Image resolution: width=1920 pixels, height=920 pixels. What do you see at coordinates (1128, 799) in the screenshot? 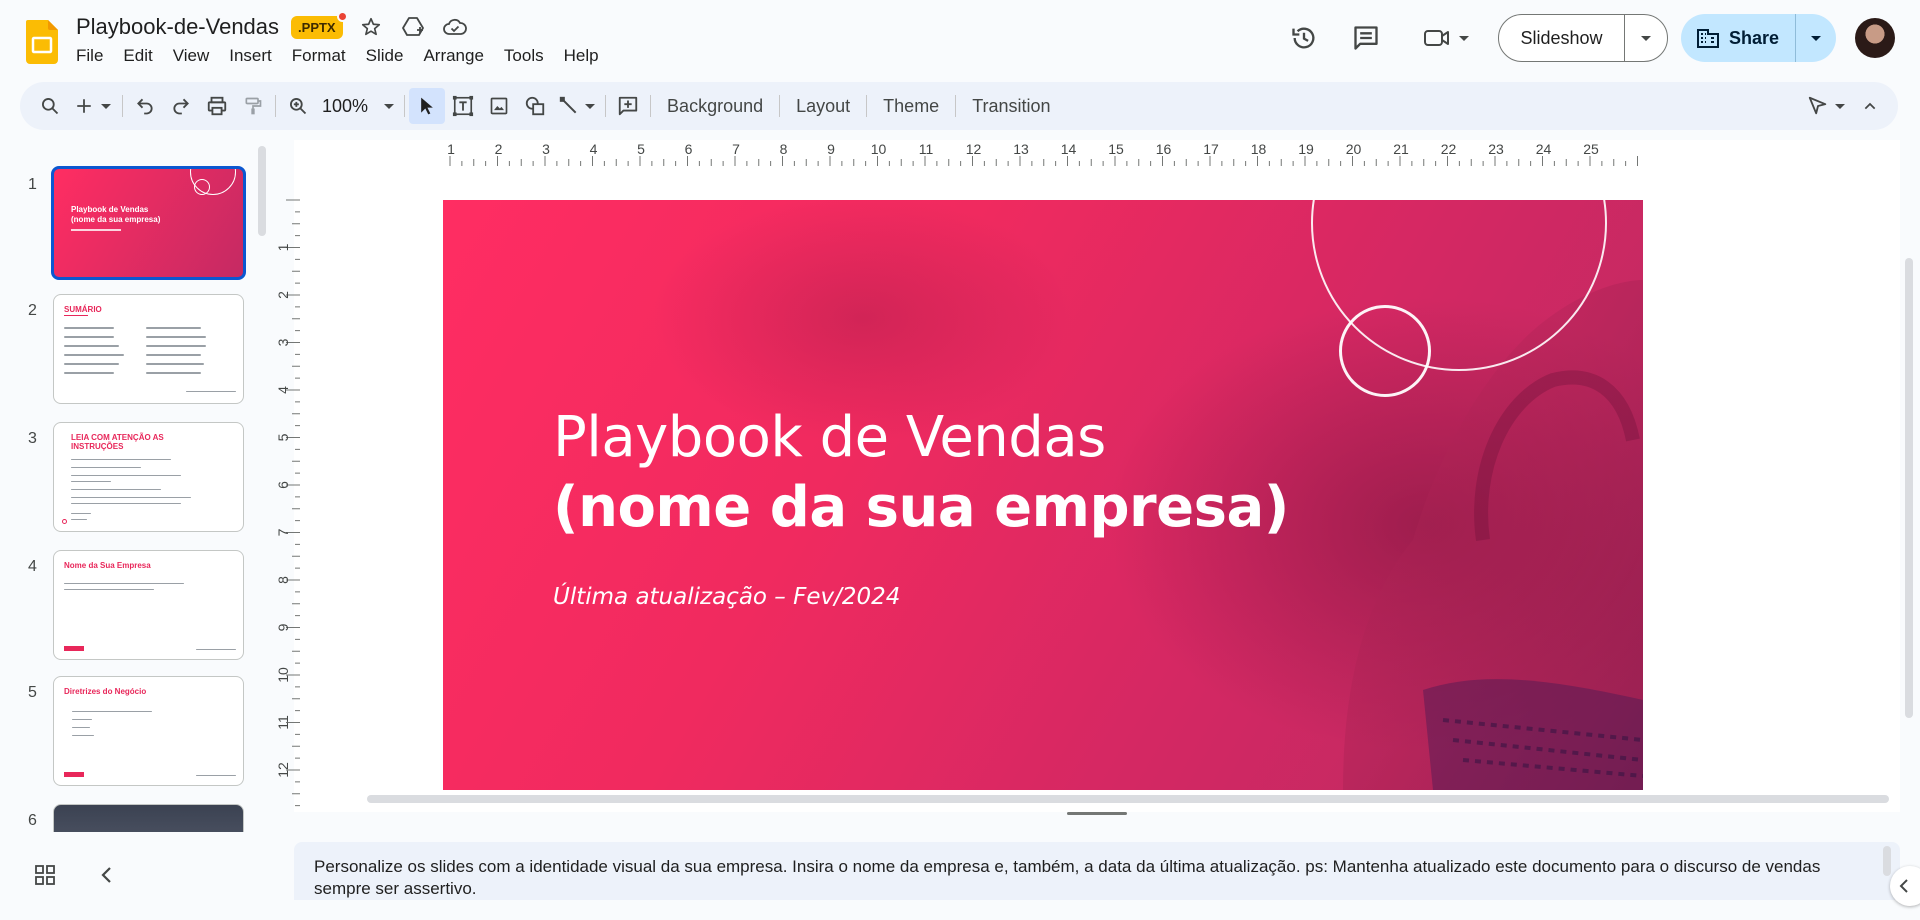
I see `horizontal-scrollbar` at bounding box center [1128, 799].